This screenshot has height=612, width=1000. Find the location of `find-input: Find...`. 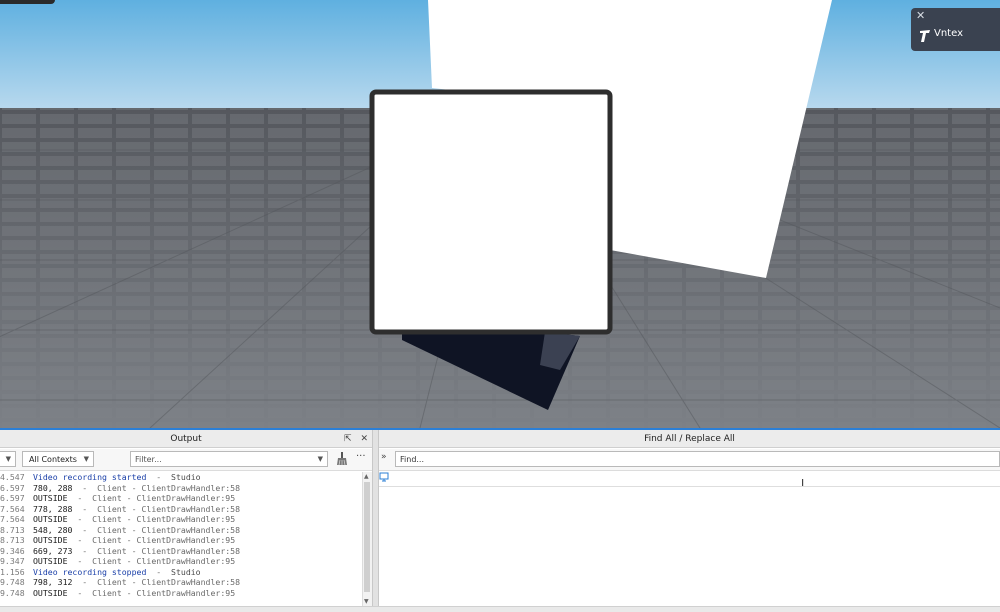

find-input: Find... is located at coordinates (697, 459).